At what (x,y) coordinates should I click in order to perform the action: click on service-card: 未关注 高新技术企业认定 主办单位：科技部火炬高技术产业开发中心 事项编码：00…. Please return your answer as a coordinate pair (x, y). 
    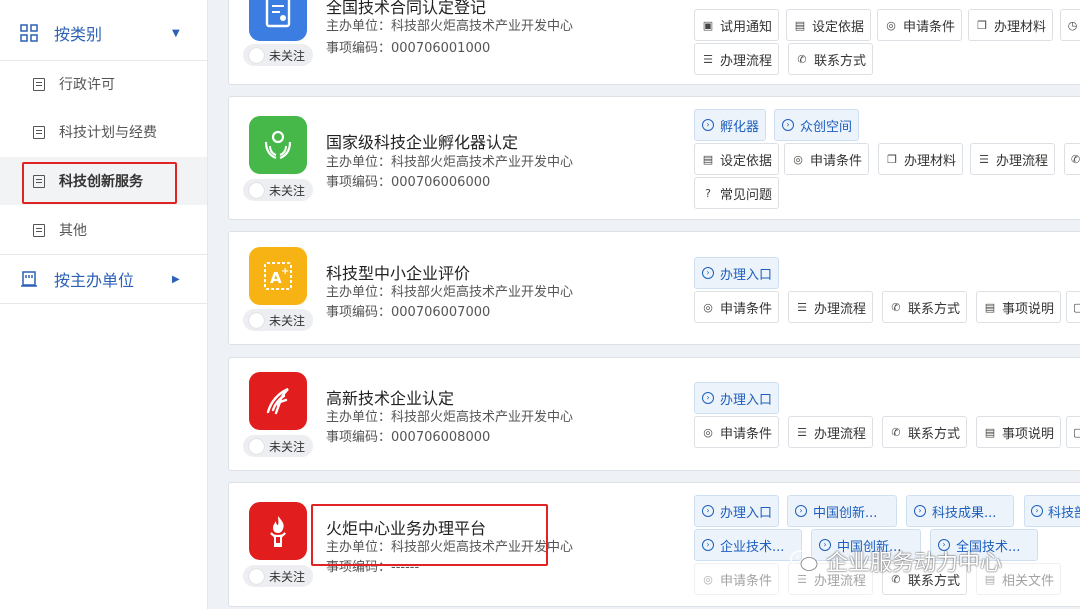
    Looking at the image, I should click on (654, 414).